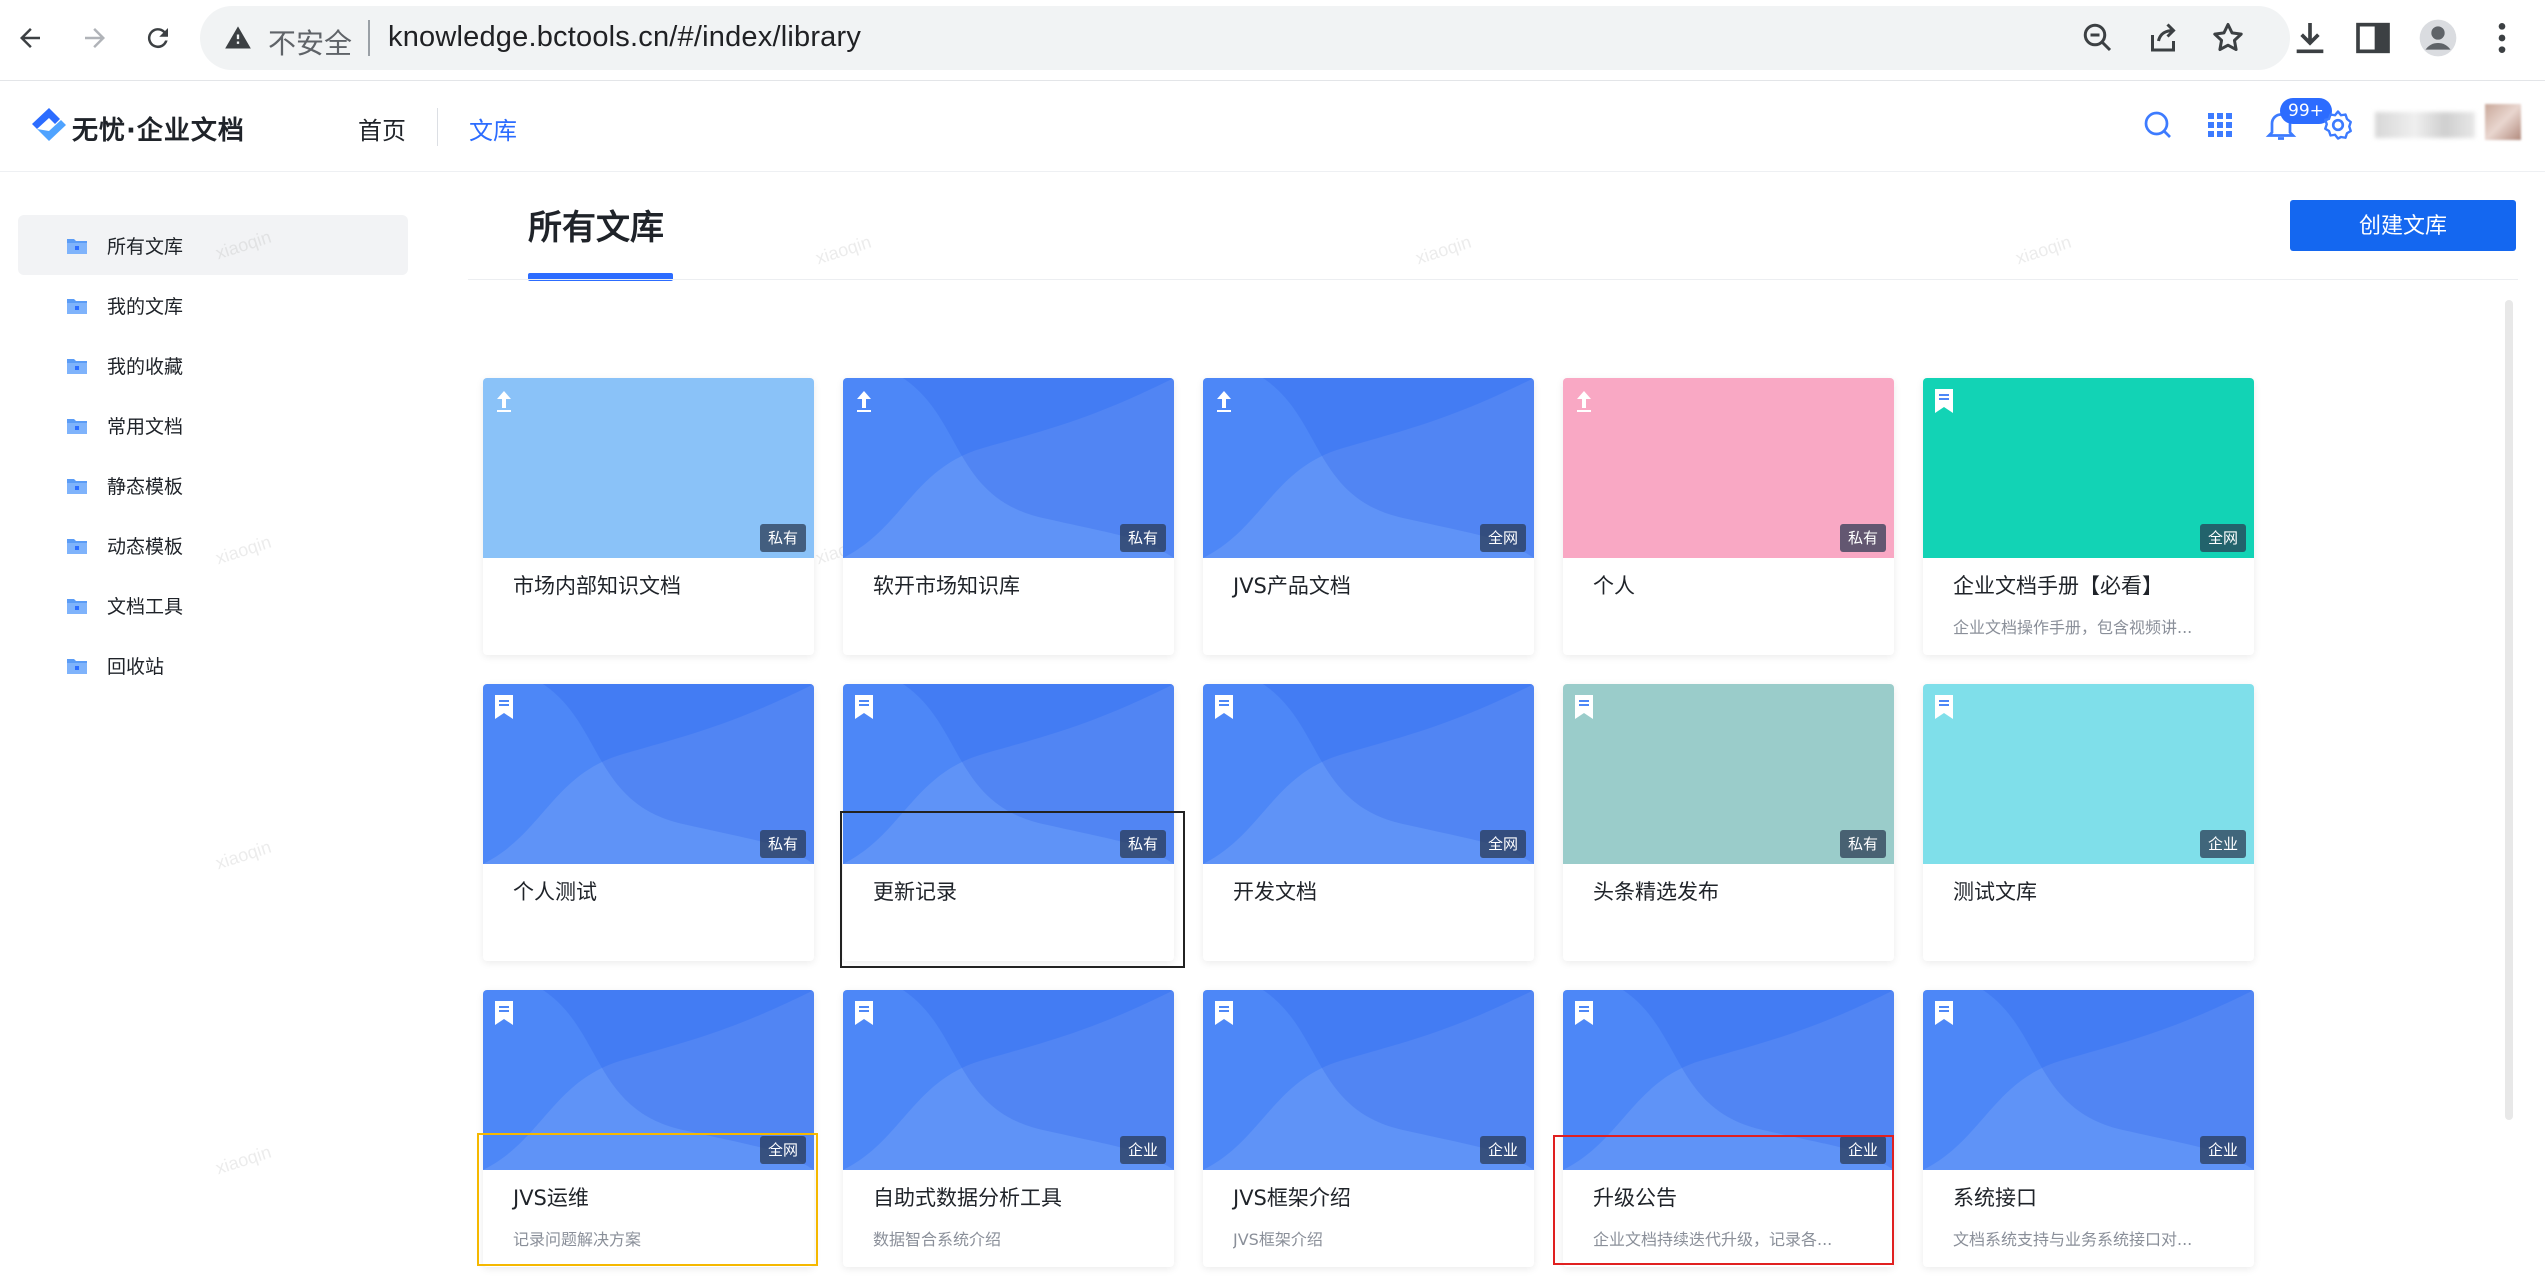 The height and width of the screenshot is (1279, 2545). I want to click on card-title: 个人测试, so click(555, 891).